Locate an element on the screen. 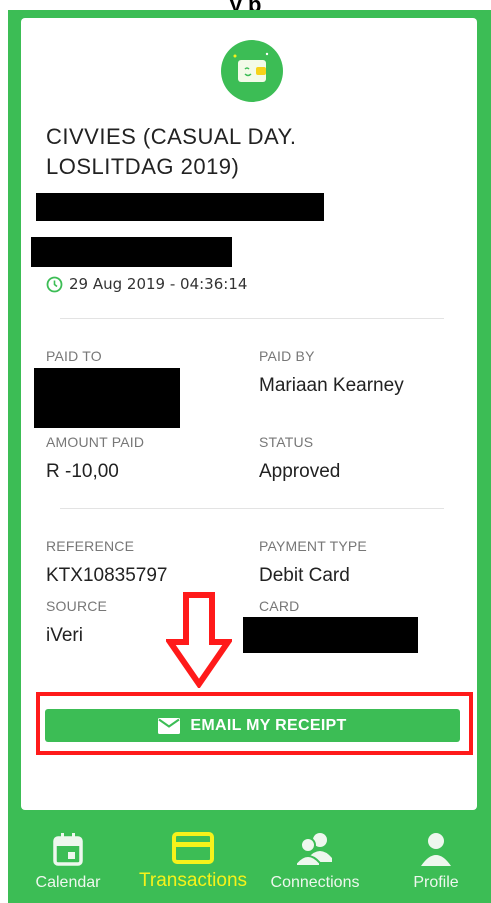  transaction-datetime-row: 29 Aug 2019 - 04:36:14 is located at coordinates (146, 284).